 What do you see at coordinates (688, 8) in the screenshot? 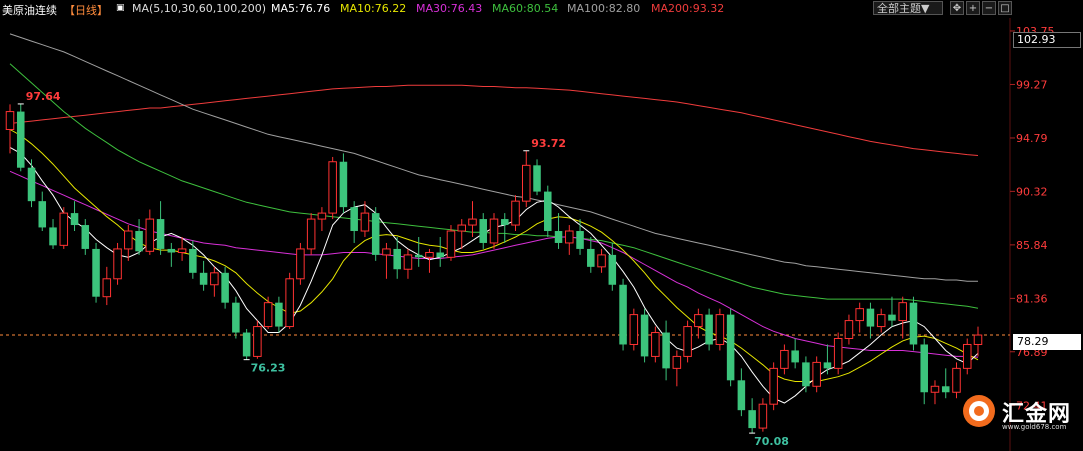
I see `ma200-label: MA200:93.32` at bounding box center [688, 8].